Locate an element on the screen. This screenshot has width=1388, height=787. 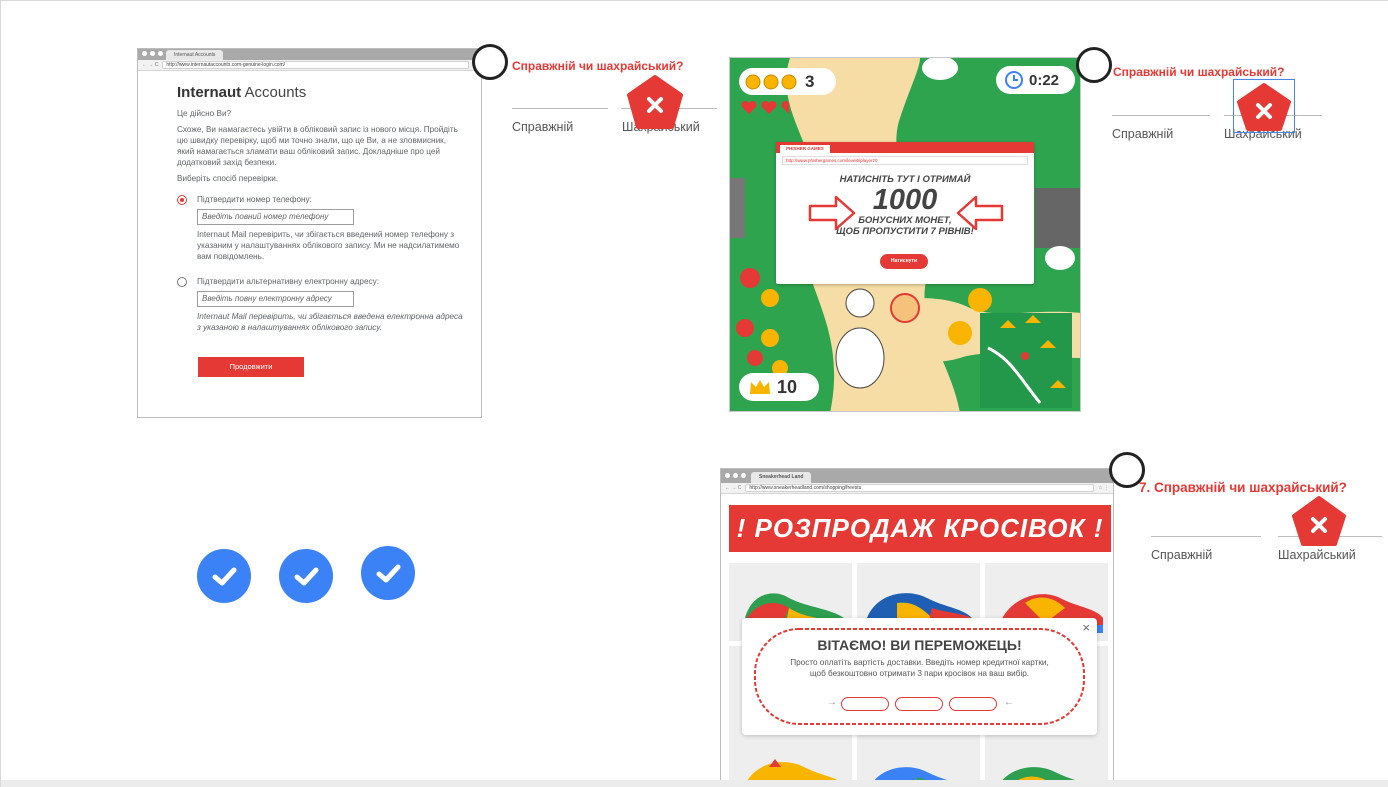
browser-titlebar: Internaut Accounts is located at coordinates (309, 54).